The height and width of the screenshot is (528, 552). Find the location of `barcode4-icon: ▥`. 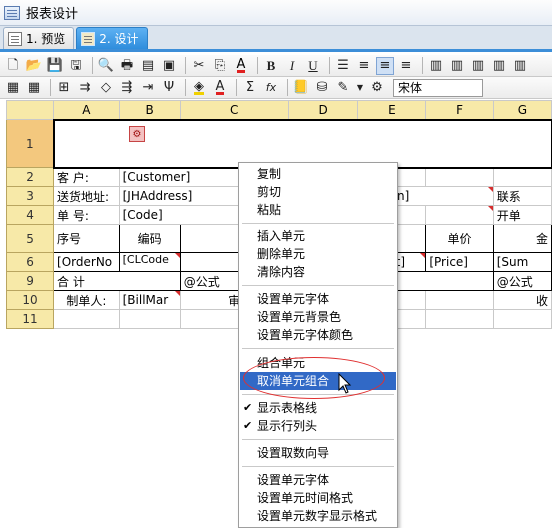

barcode4-icon: ▥ is located at coordinates (499, 66).